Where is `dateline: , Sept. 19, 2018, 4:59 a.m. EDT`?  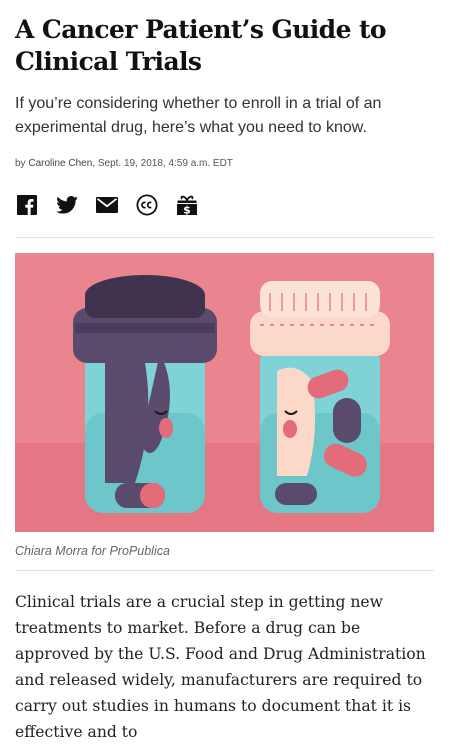 dateline: , Sept. 19, 2018, 4:59 a.m. EDT is located at coordinates (162, 163).